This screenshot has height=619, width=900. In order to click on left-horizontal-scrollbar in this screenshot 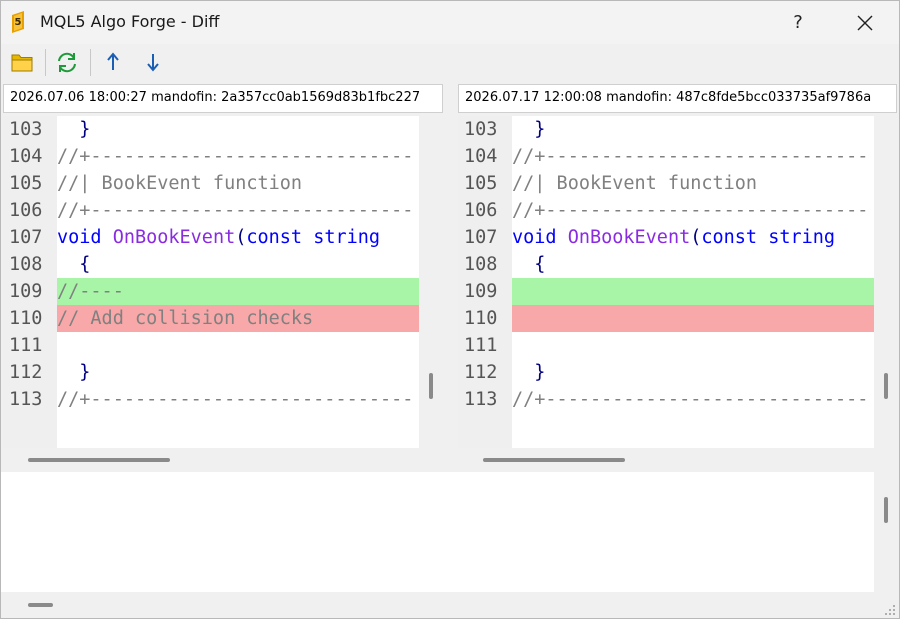, I will do `click(99, 460)`.